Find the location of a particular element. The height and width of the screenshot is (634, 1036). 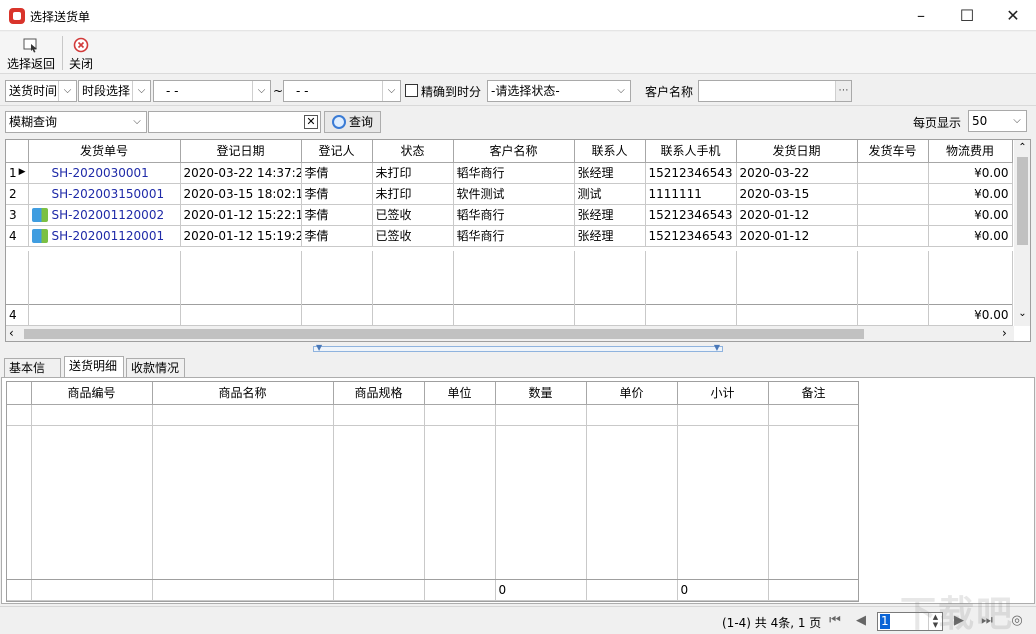

column-header: 发货日期 is located at coordinates (797, 151).